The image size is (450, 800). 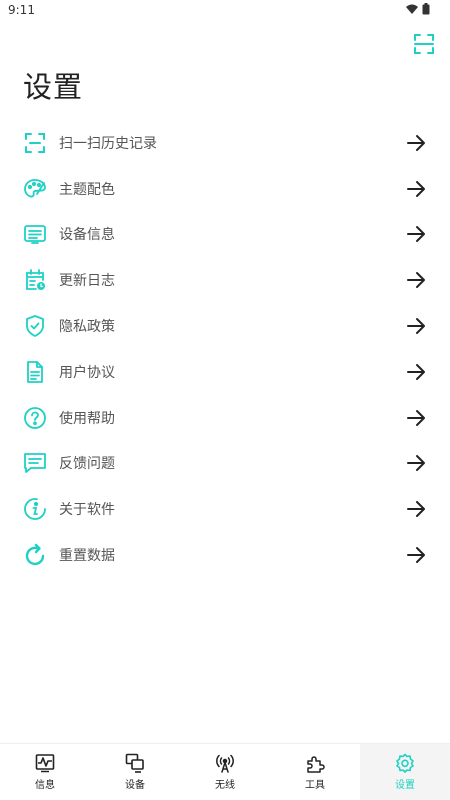 I want to click on puzzle-icon, so click(x=316, y=764).